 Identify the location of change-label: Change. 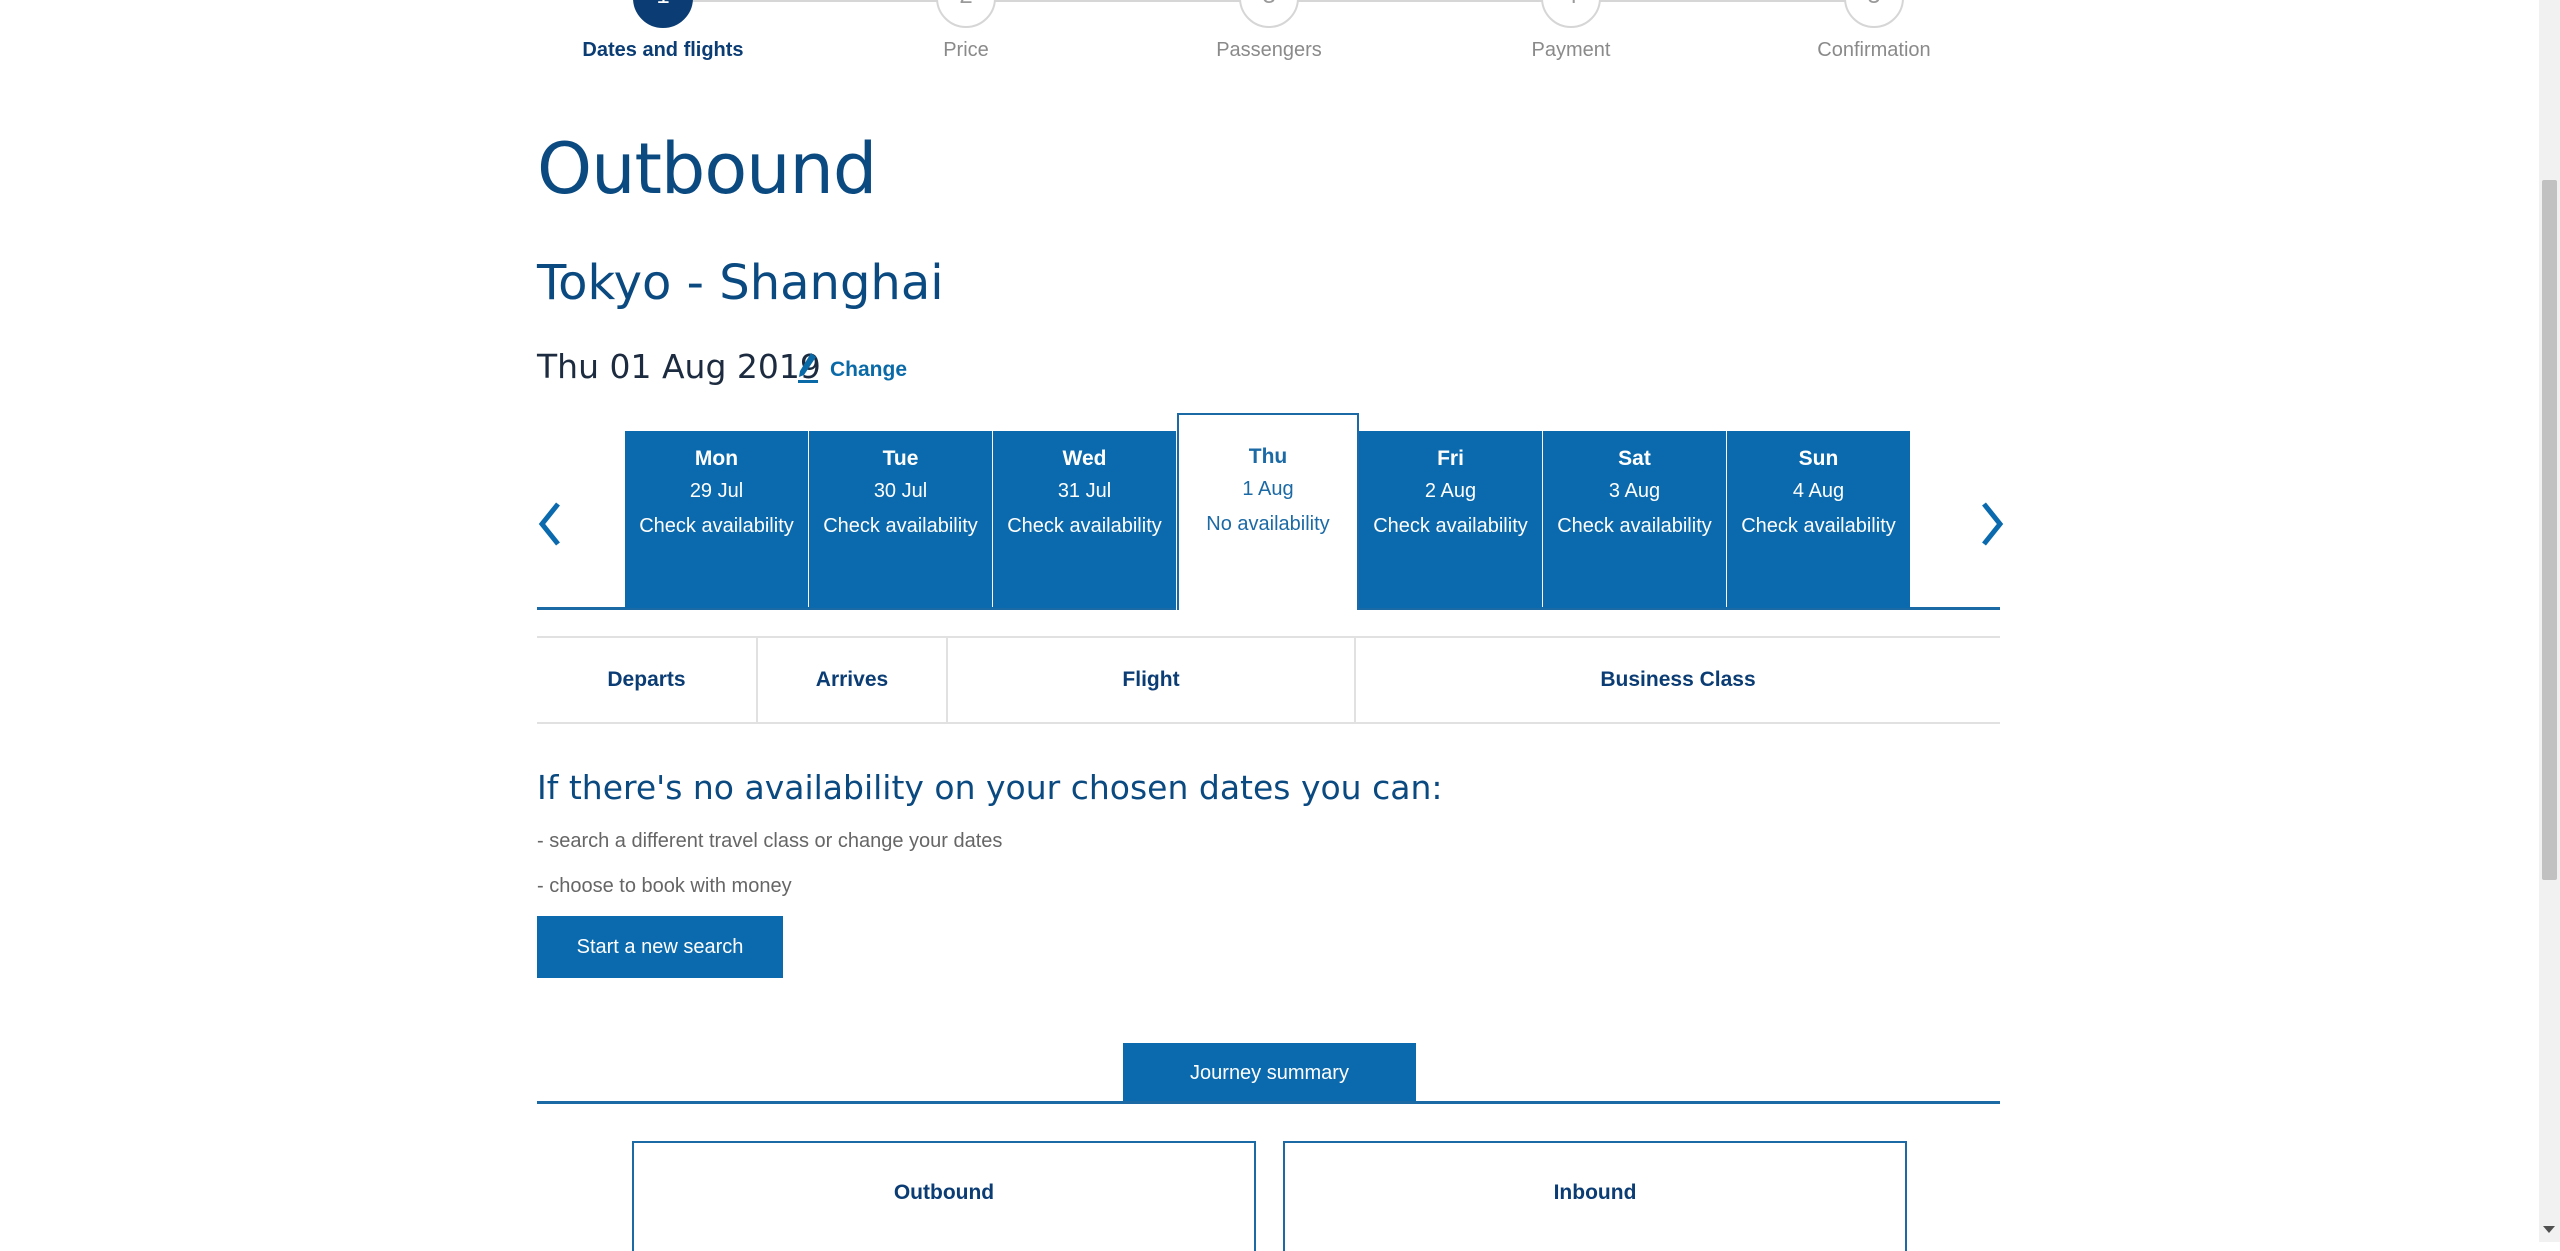
(869, 369).